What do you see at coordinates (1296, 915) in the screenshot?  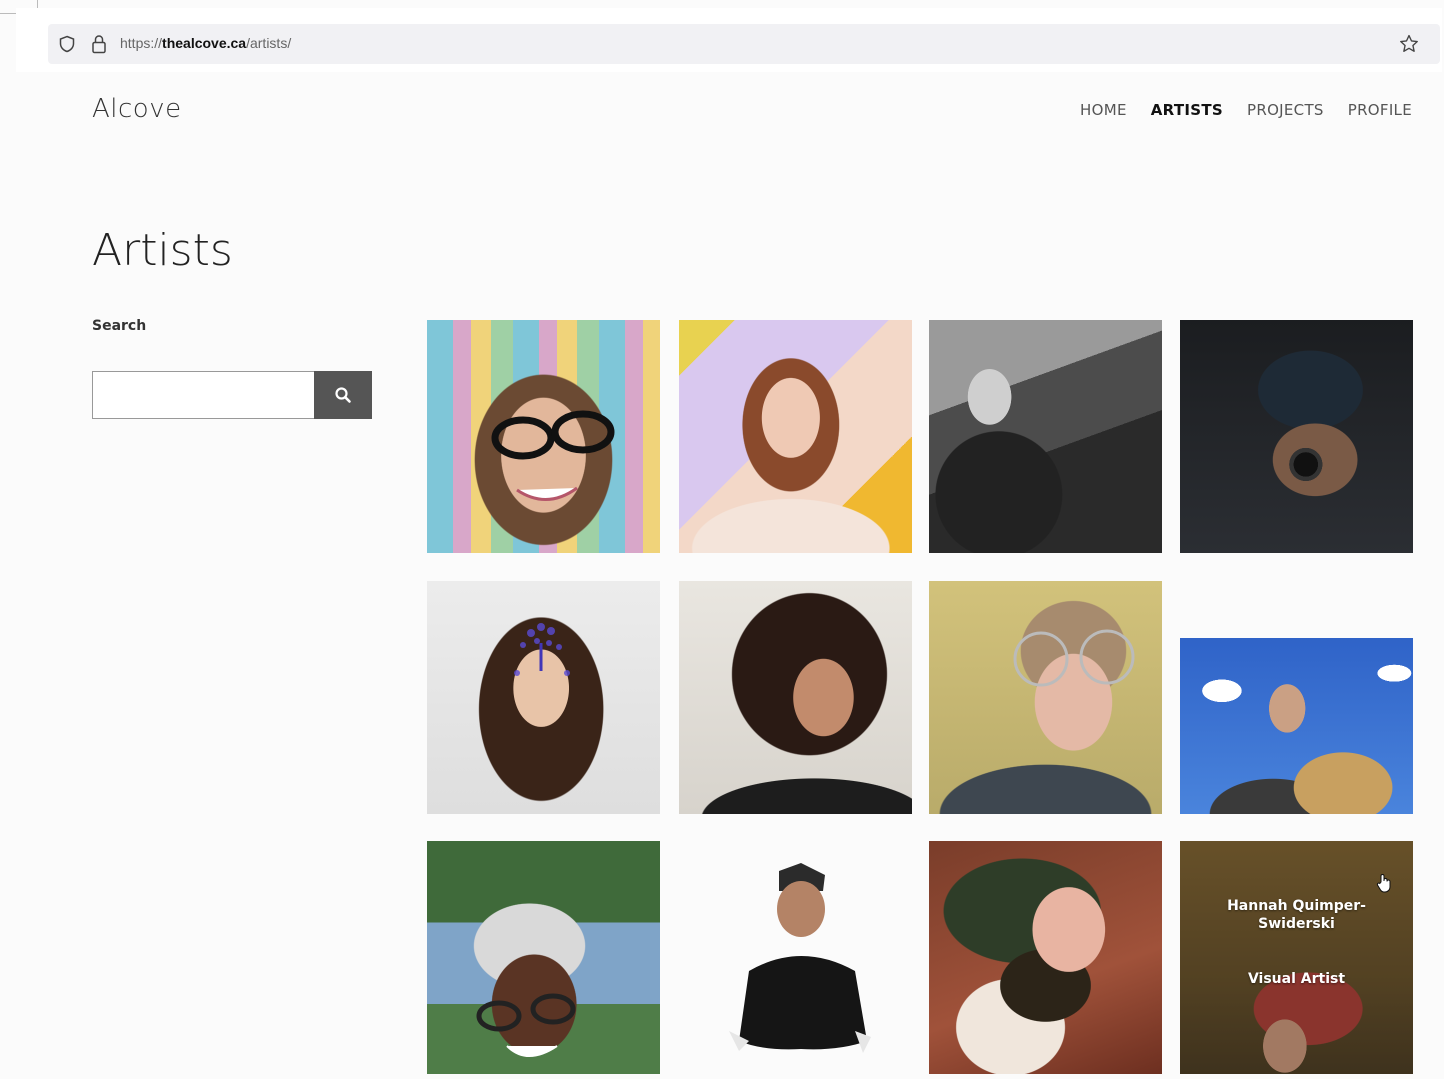 I see `artist-name: Hannah Quimper-Swiderski` at bounding box center [1296, 915].